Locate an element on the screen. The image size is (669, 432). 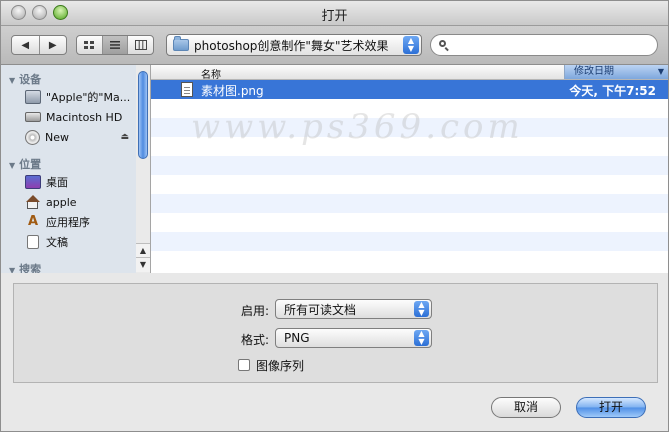
back-button: ◀ is located at coordinates (26, 45).